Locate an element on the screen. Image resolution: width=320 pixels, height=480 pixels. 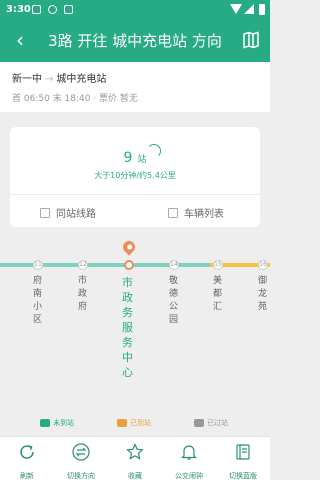
station-name: 御龙苑 is located at coordinates (263, 294).